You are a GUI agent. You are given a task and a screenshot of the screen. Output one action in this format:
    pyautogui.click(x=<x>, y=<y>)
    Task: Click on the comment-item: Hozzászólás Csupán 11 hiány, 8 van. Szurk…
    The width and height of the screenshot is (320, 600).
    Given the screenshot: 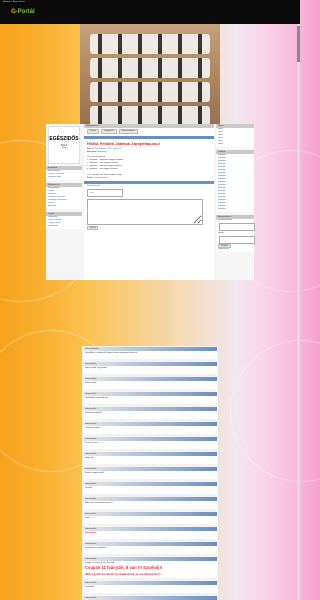 What is the action you would take?
    pyautogui.click(x=150, y=567)
    